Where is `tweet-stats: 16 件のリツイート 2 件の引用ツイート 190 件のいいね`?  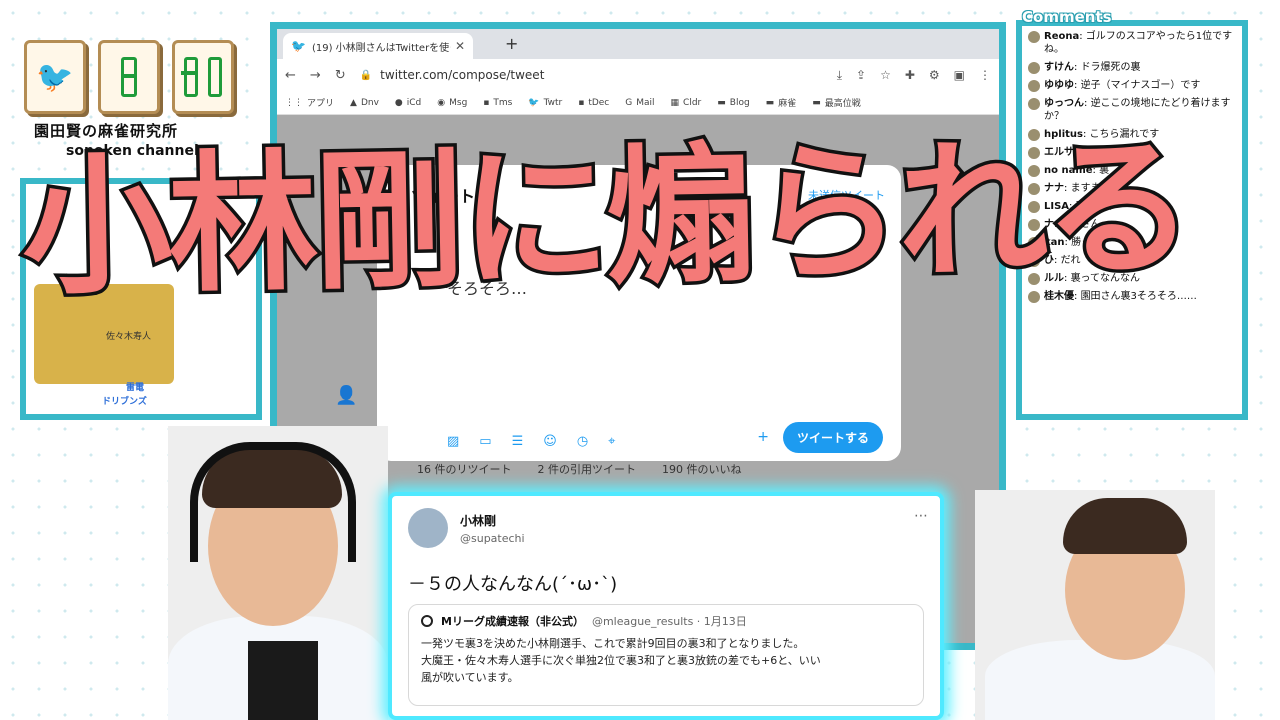
tweet-stats: 16 件のリツイート 2 件の引用ツイート 190 件のいいね is located at coordinates (579, 469).